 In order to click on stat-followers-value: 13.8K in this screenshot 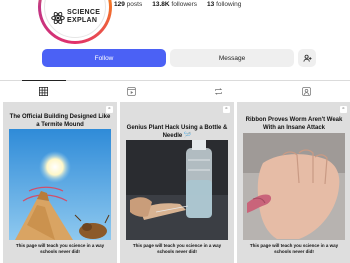, I will do `click(161, 4)`.